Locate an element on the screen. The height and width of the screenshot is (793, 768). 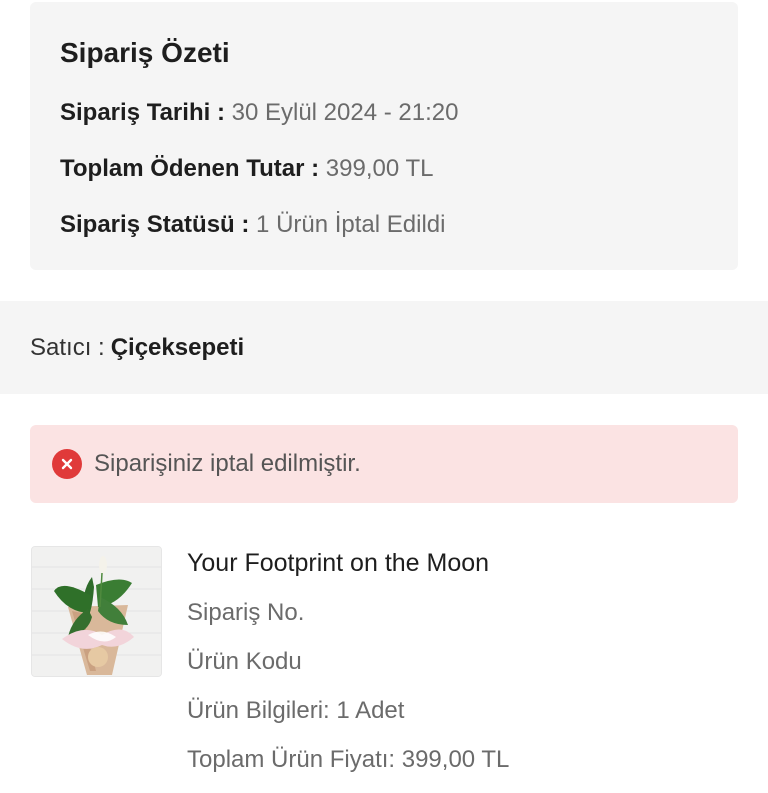
order-date-value: 30 Eylül 2024 - 21:20 is located at coordinates (345, 112).